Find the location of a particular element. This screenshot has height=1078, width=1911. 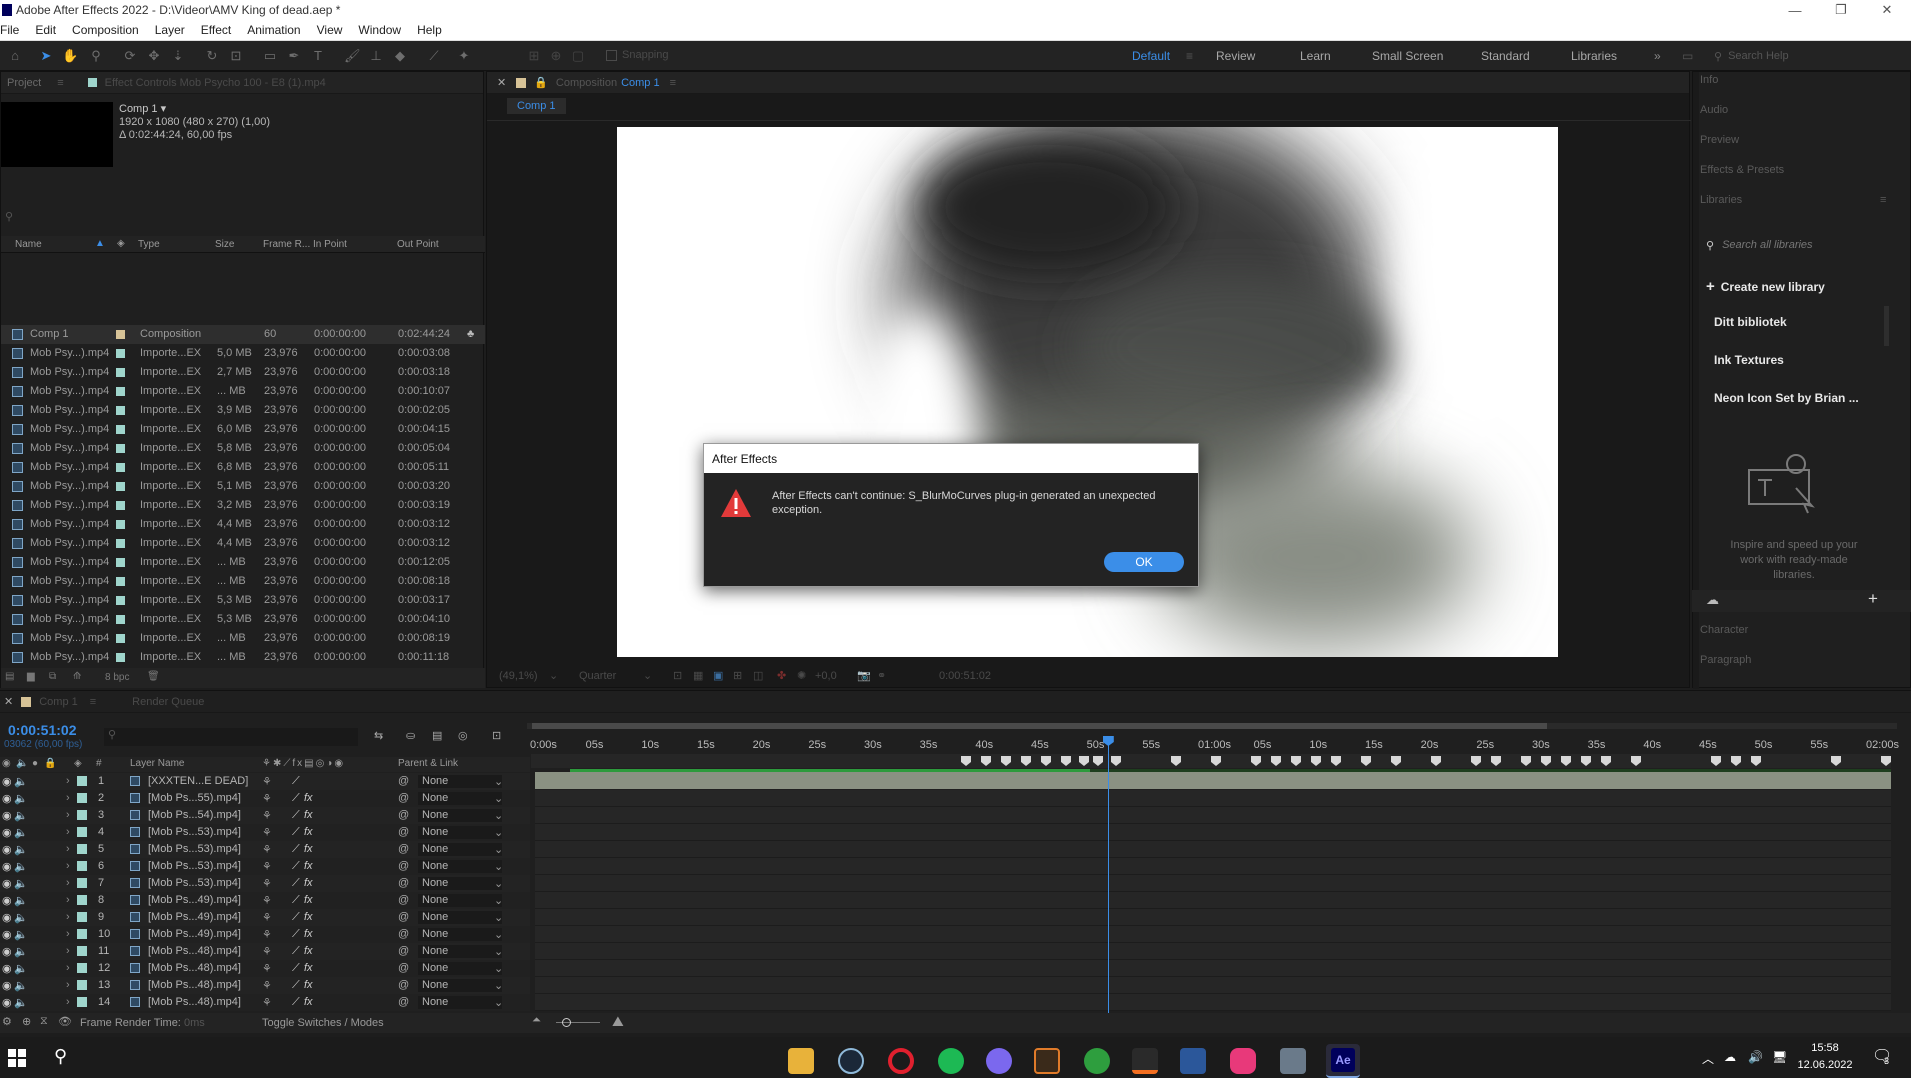

col-size: Size is located at coordinates (224, 244).